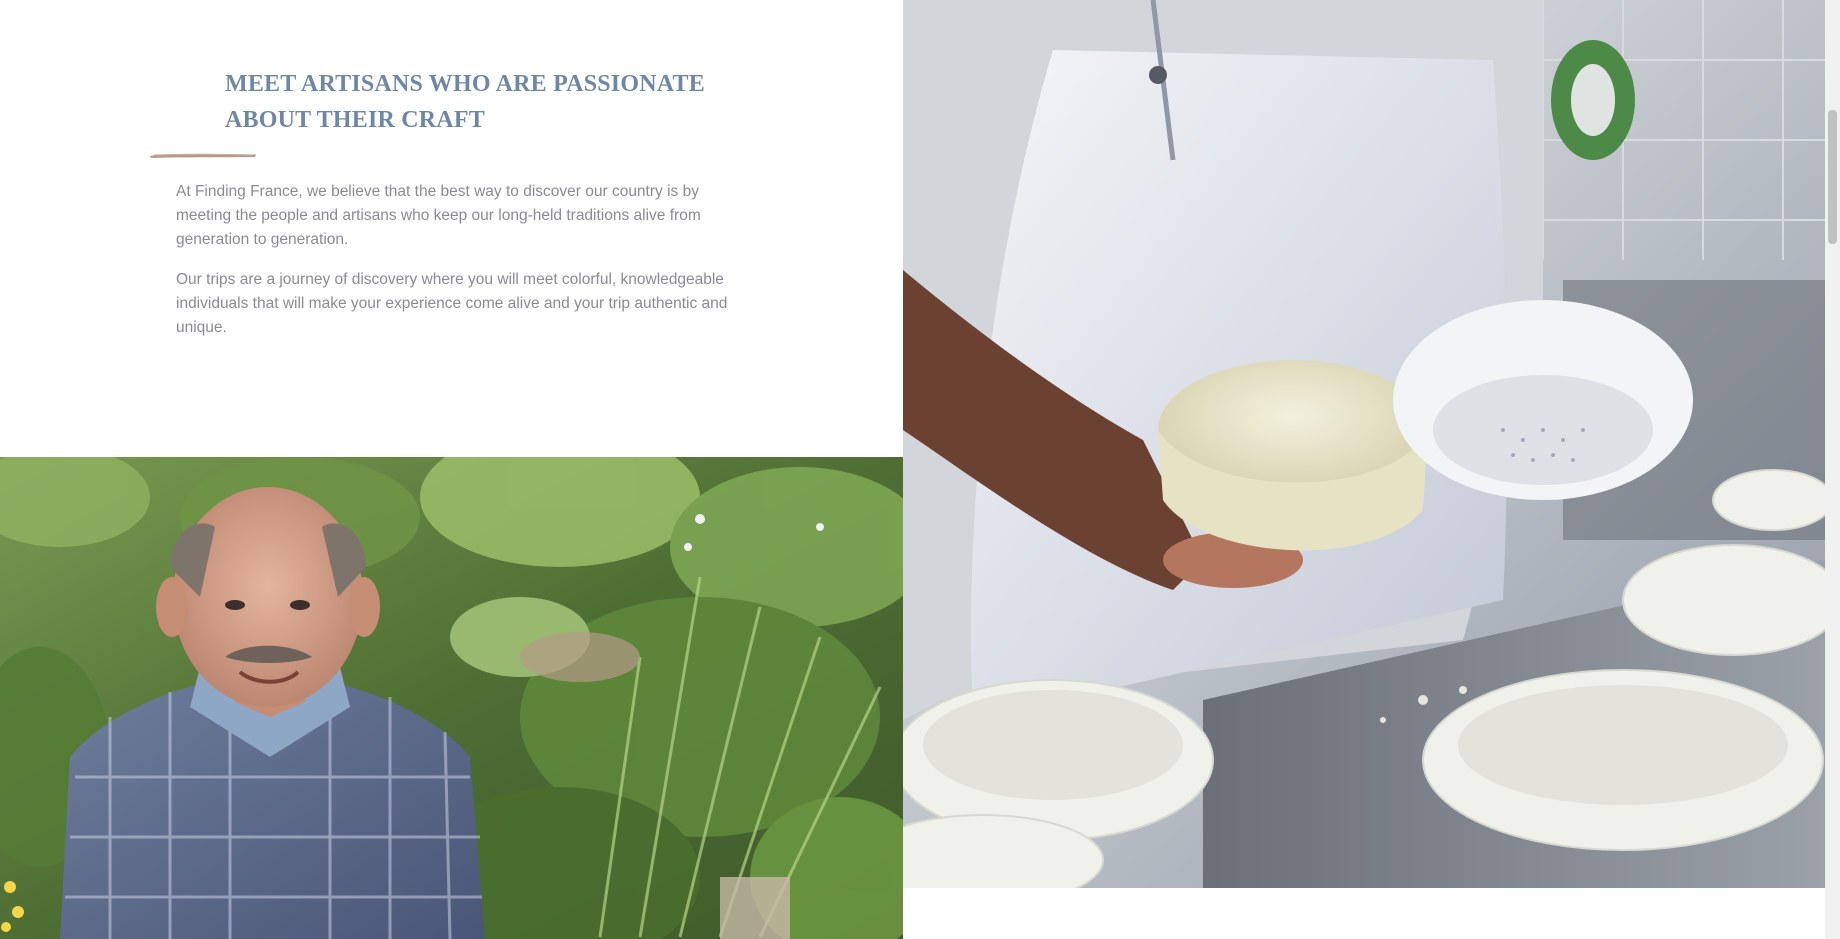  I want to click on brush-underline-decoration, so click(203, 155).